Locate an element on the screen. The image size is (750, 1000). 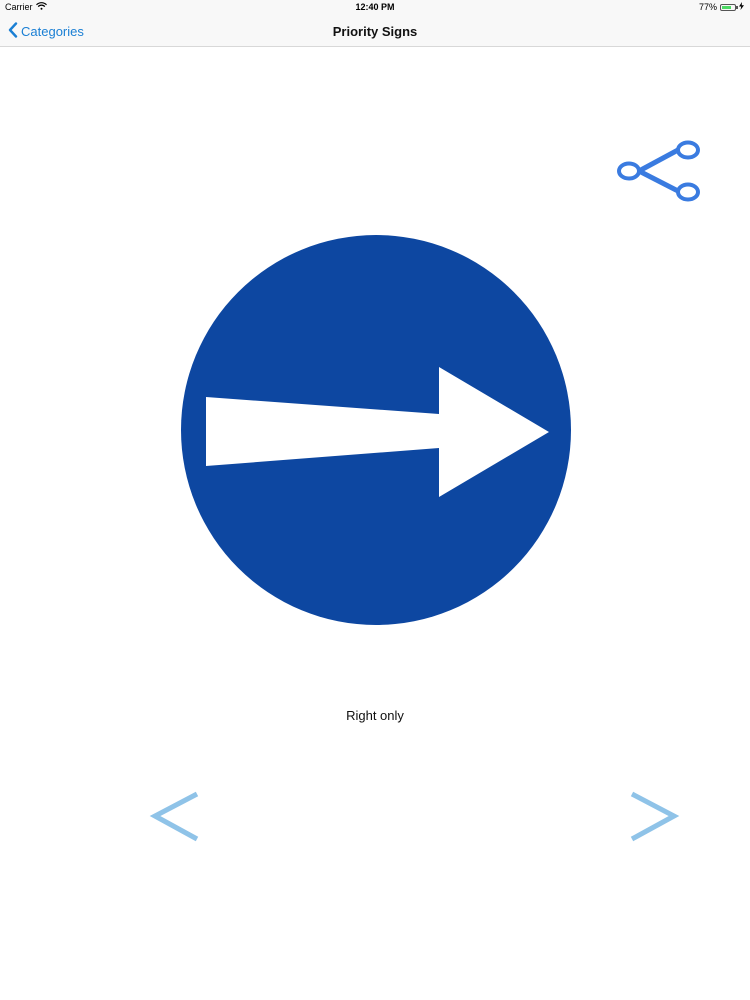
sign-label: Right only is located at coordinates (375, 715).